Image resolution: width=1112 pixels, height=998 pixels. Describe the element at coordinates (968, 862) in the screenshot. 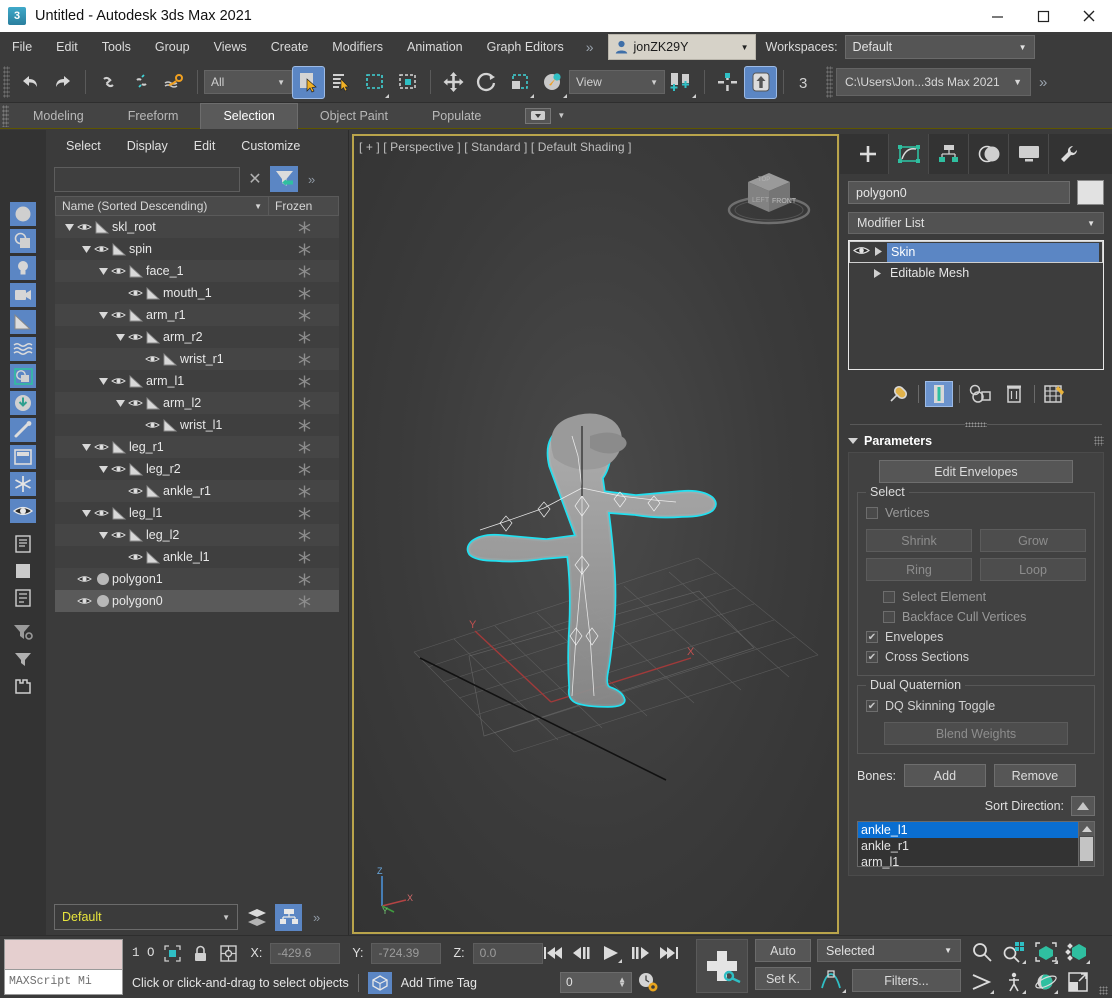

I see `bone-list-item-arm-l1: arm_l1` at that location.